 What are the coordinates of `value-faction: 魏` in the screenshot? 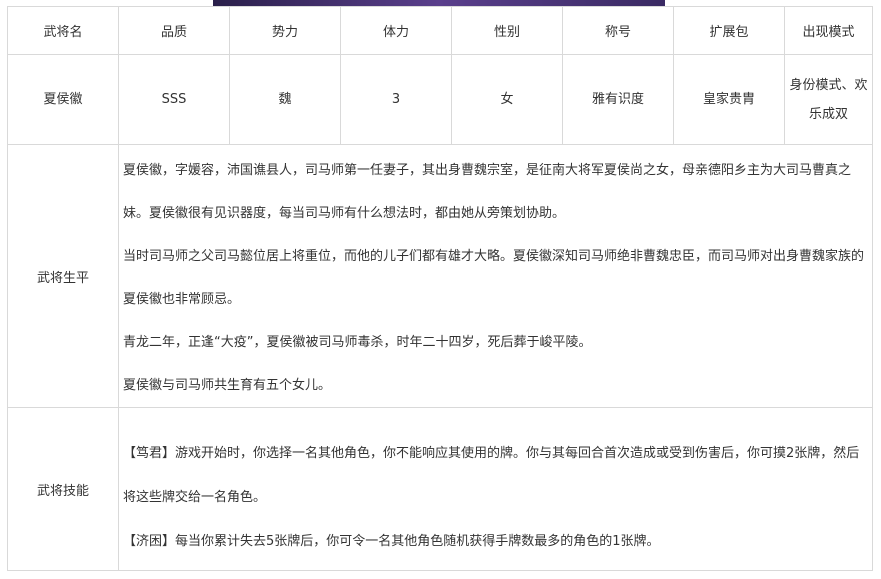 It's located at (285, 99).